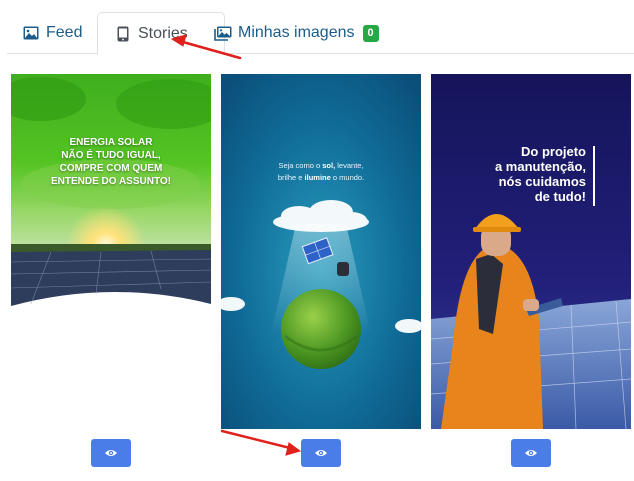  I want to click on tab-feed: Feed, so click(49, 33).